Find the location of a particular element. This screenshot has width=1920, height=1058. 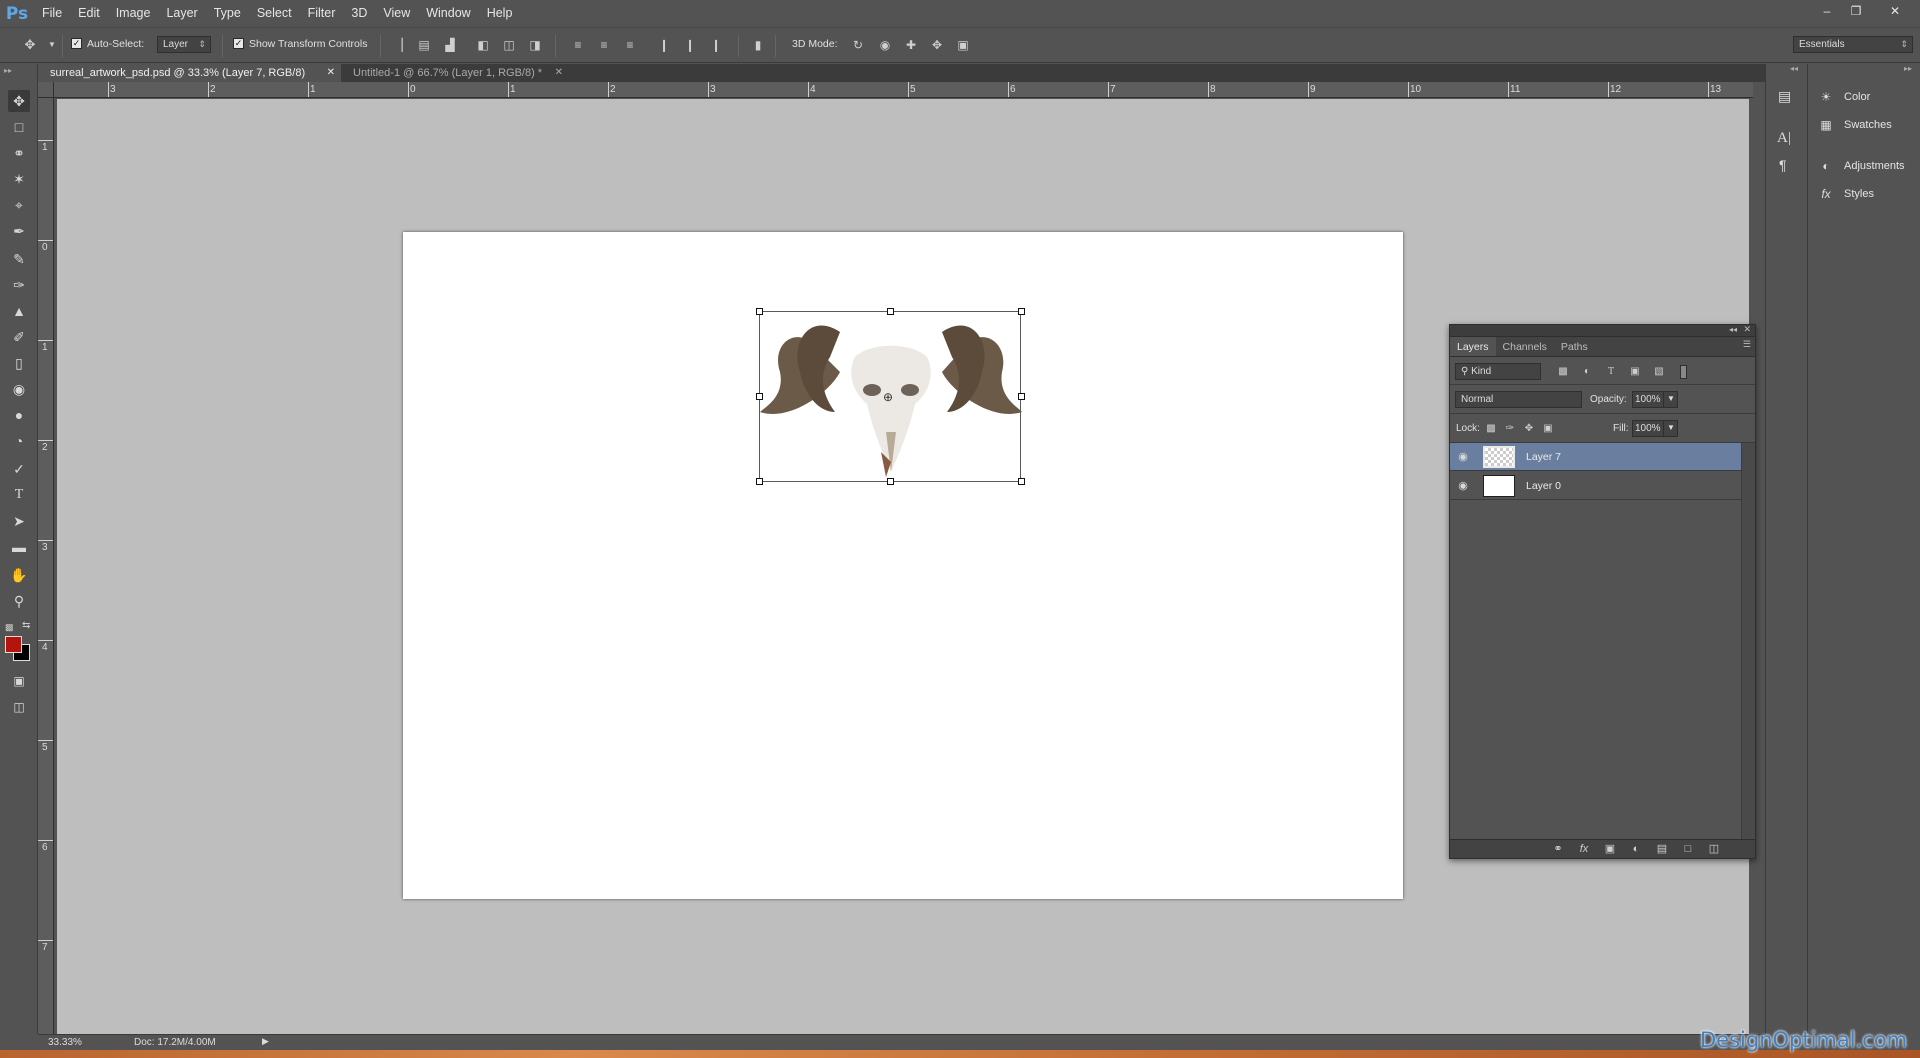

hand-tool-icon: ✋ is located at coordinates (19, 575).